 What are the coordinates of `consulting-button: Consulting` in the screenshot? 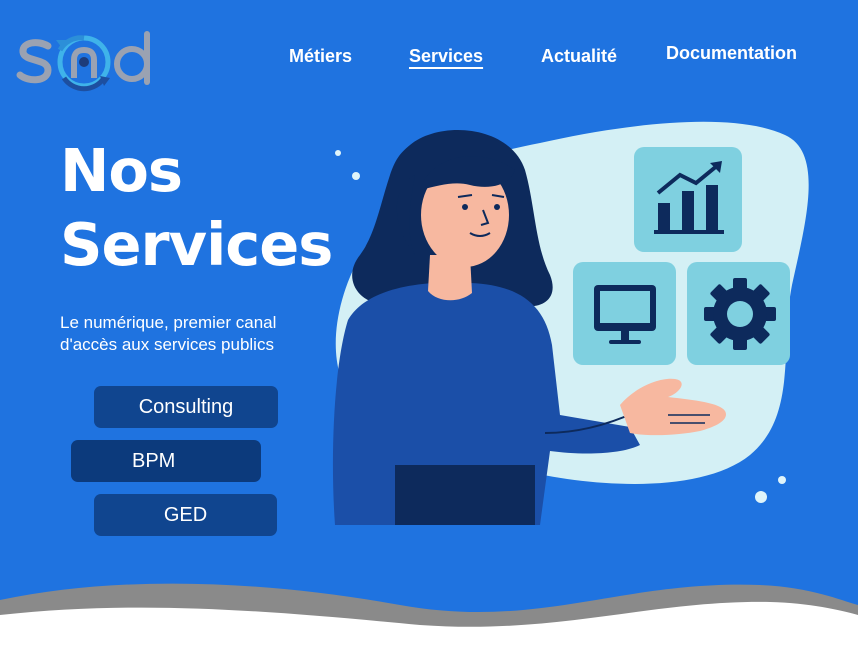 It's located at (186, 407).